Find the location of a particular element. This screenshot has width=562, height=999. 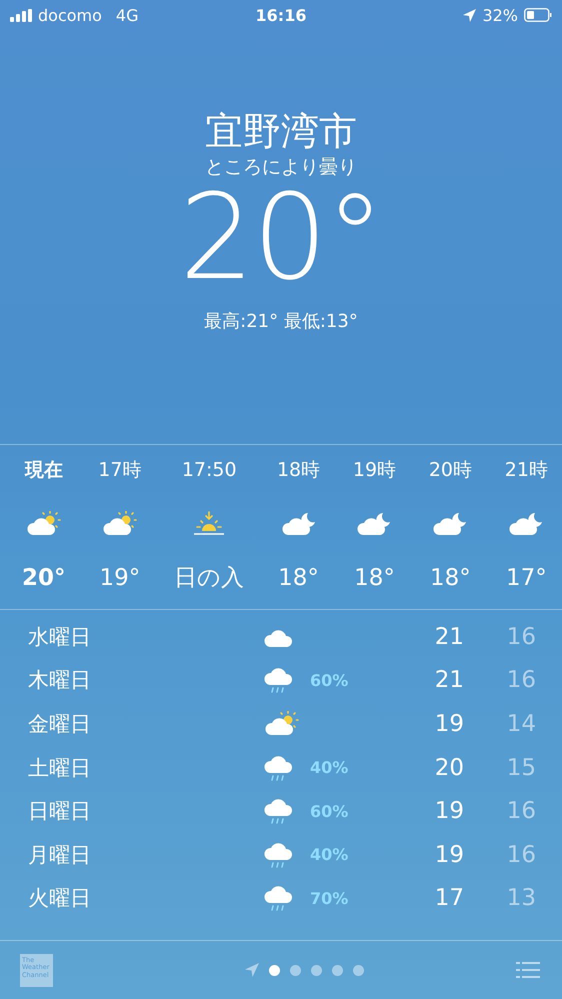

precipitation-chance: 70% is located at coordinates (328, 898).